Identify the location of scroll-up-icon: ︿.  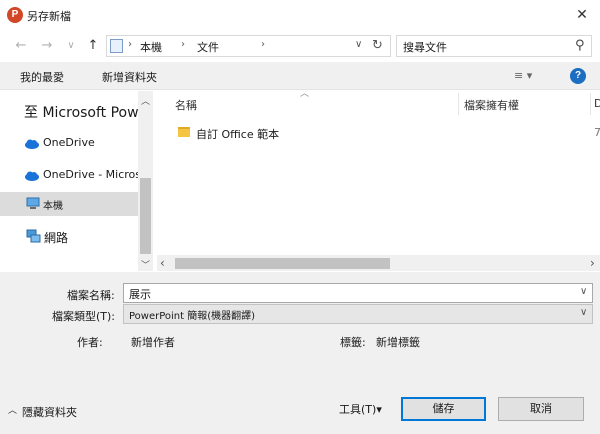
(145, 100).